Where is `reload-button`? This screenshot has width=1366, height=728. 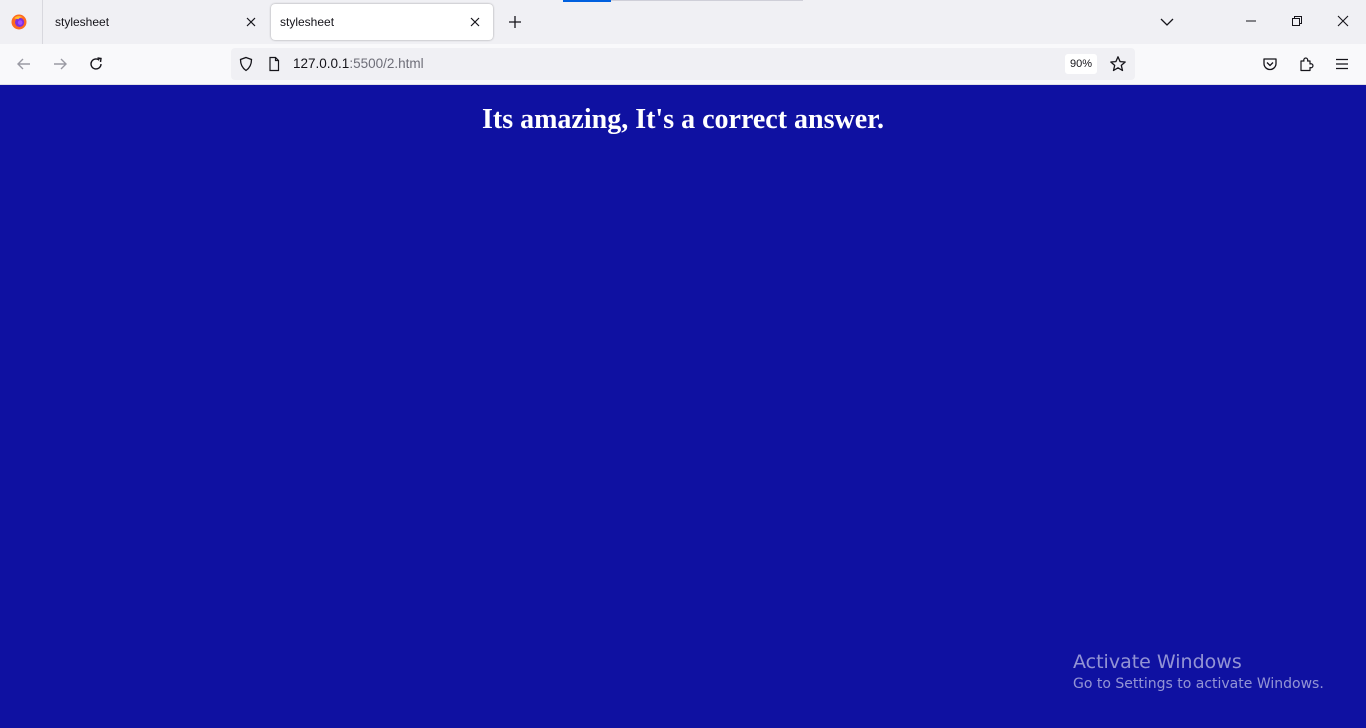
reload-button is located at coordinates (96, 64).